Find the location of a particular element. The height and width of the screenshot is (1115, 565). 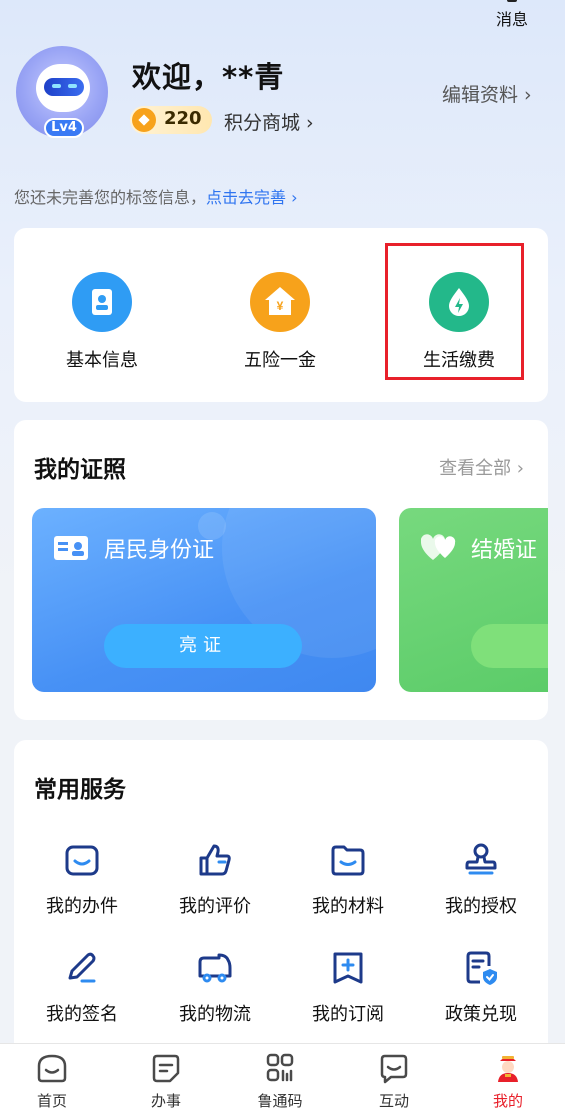

service-label: 我的材料 is located at coordinates (348, 906).